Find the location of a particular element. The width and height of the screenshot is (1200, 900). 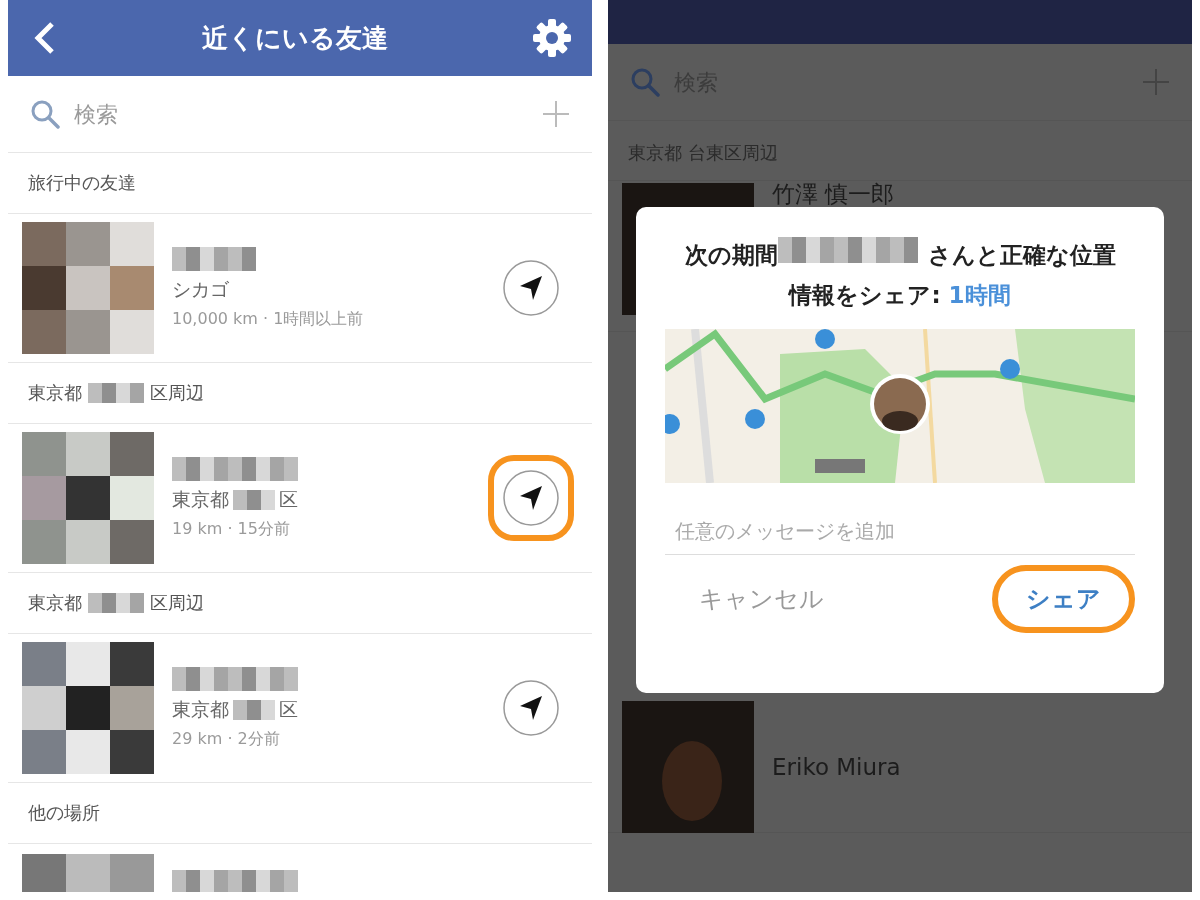

friend-name: Eriko Miura is located at coordinates (836, 767).